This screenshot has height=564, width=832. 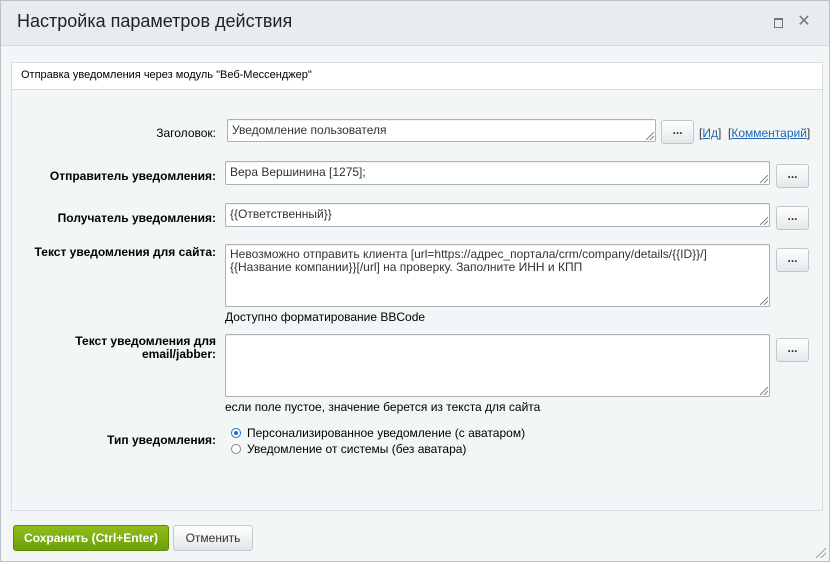 What do you see at coordinates (497, 173) in the screenshot?
I see `sender-input: Вера Вершинина [1275];` at bounding box center [497, 173].